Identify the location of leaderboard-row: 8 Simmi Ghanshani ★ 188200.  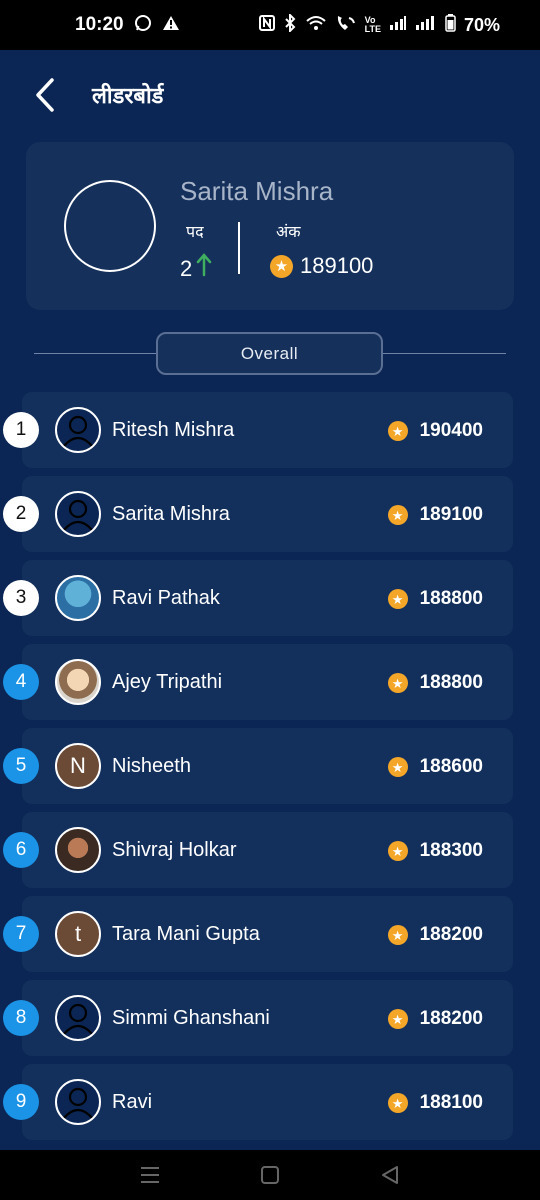
(258, 1018).